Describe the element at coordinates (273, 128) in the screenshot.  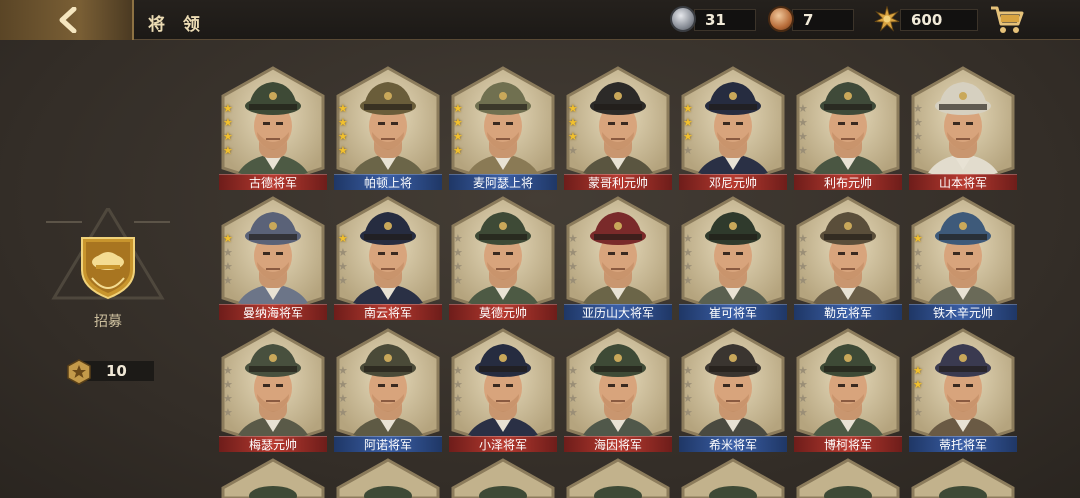
I see `general-card: ★ ★ ★ ★ 古德将军` at that location.